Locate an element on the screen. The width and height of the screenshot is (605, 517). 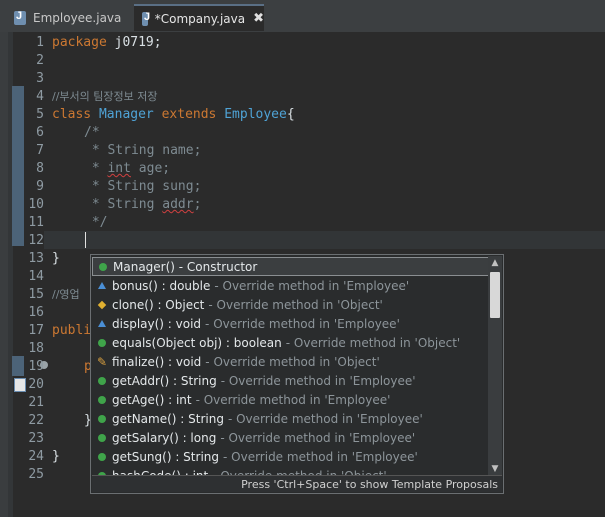
line-number: 16 is located at coordinates (36, 312).